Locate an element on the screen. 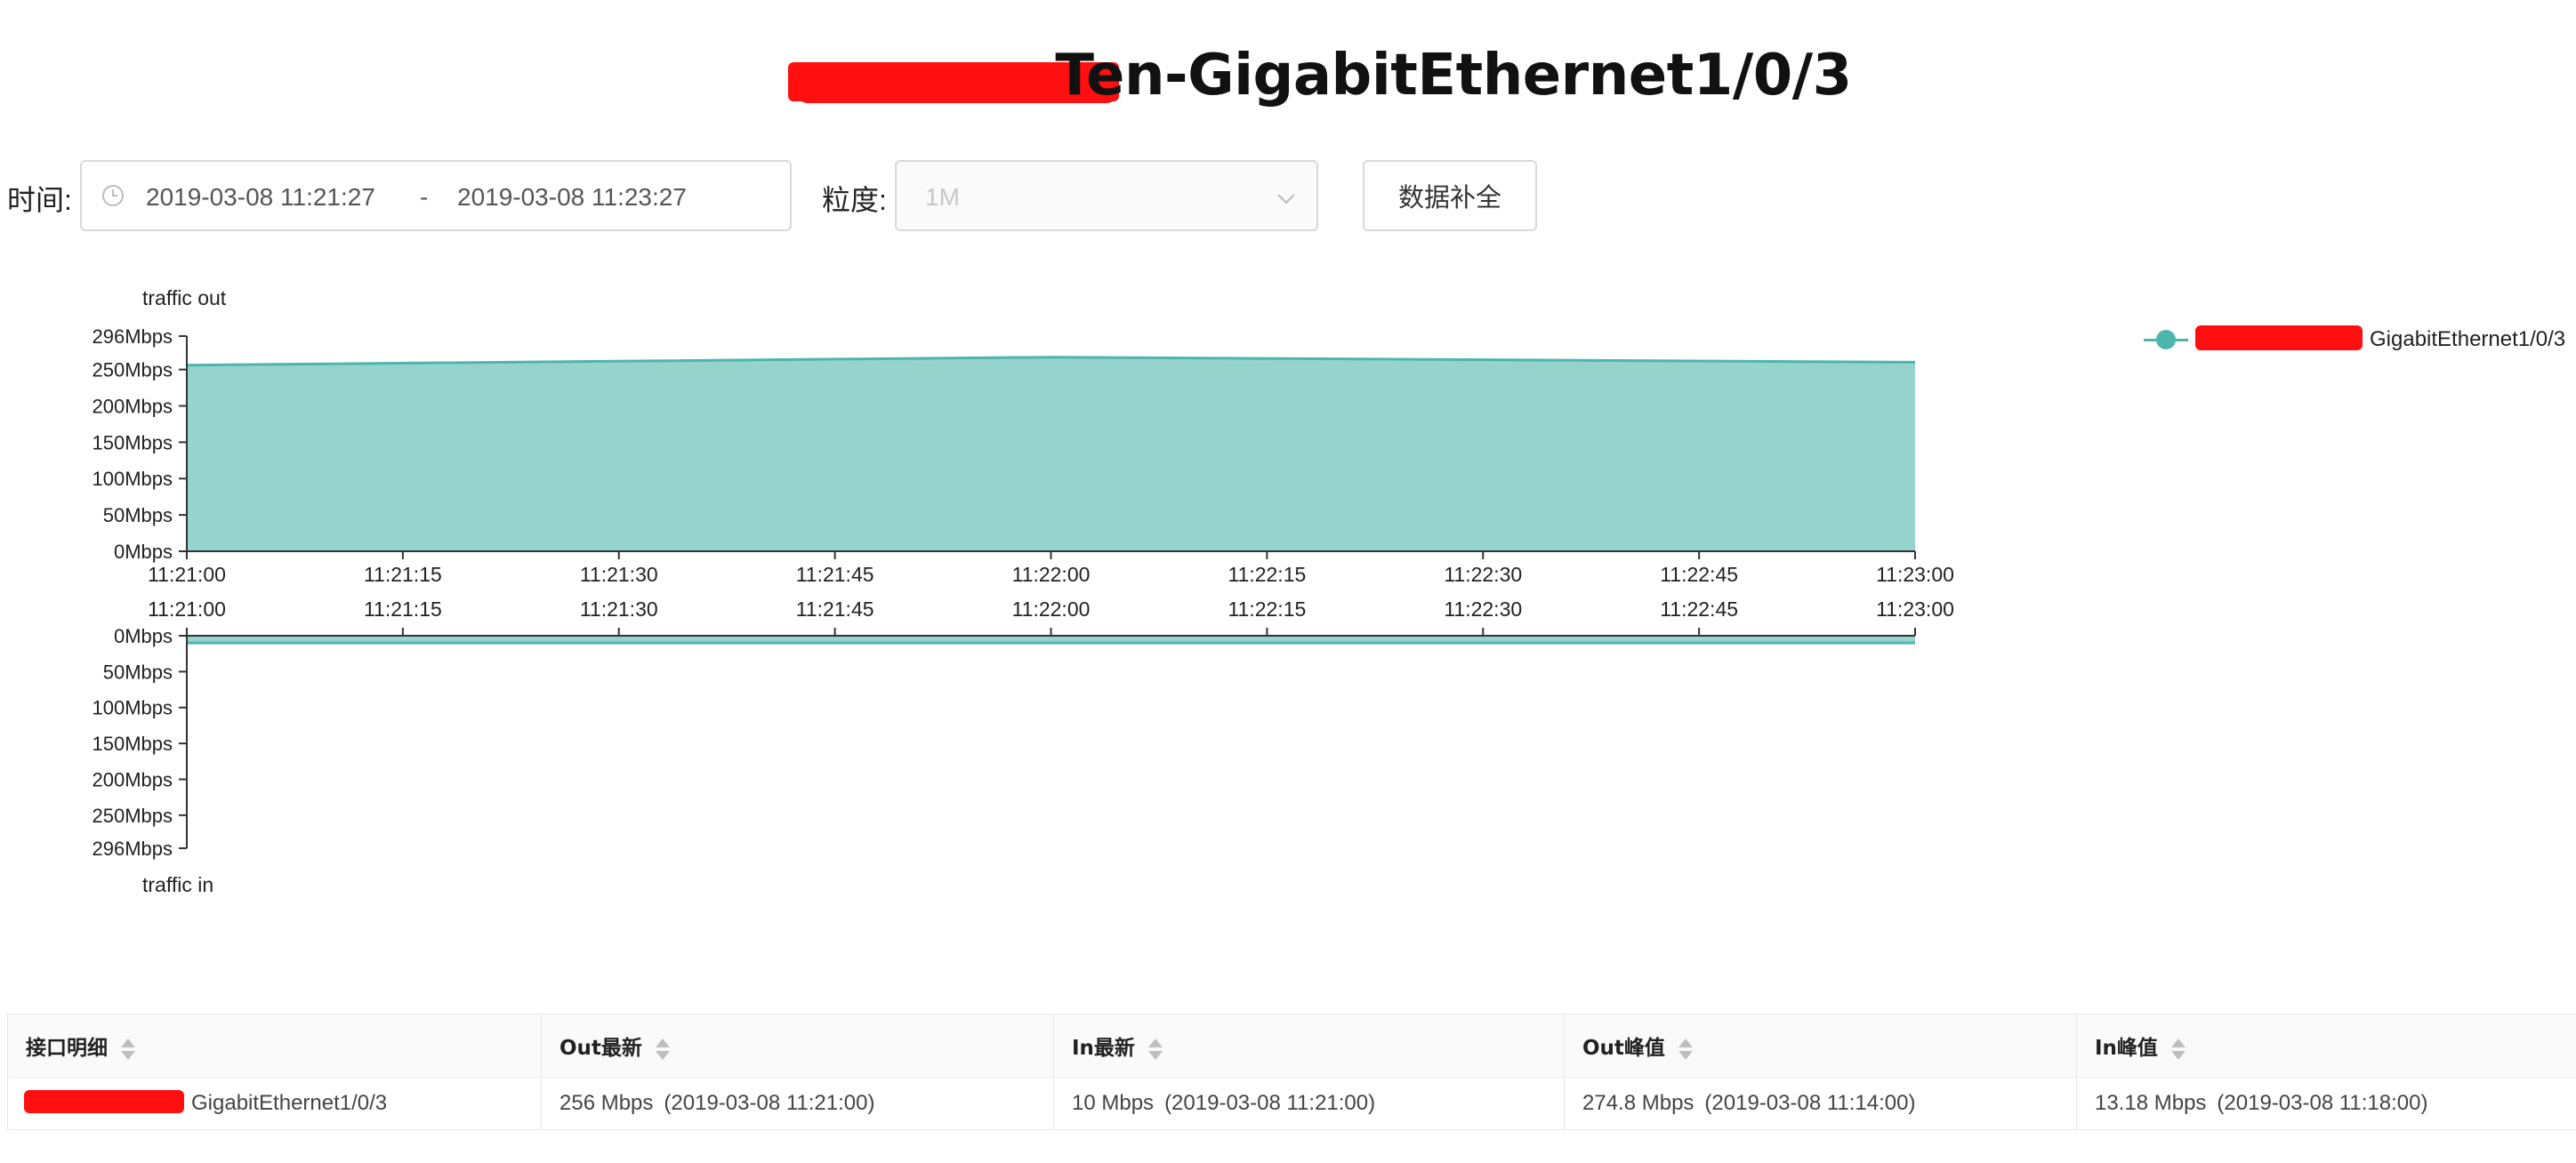 This screenshot has height=1163, width=2576. column-header-label: In最新 is located at coordinates (1103, 1048).